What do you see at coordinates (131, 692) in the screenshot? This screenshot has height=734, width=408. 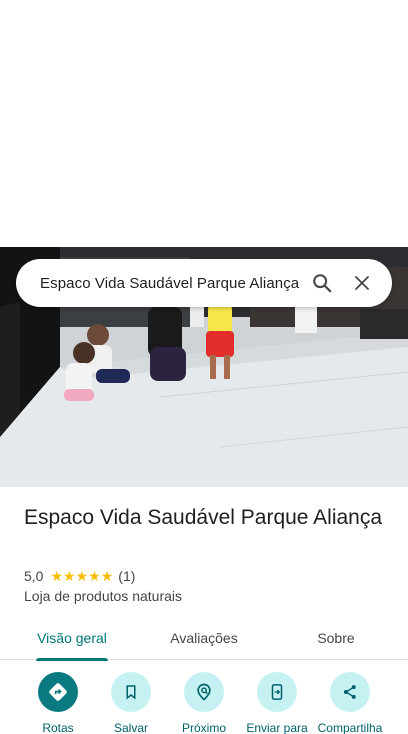 I see `bookmark-icon` at bounding box center [131, 692].